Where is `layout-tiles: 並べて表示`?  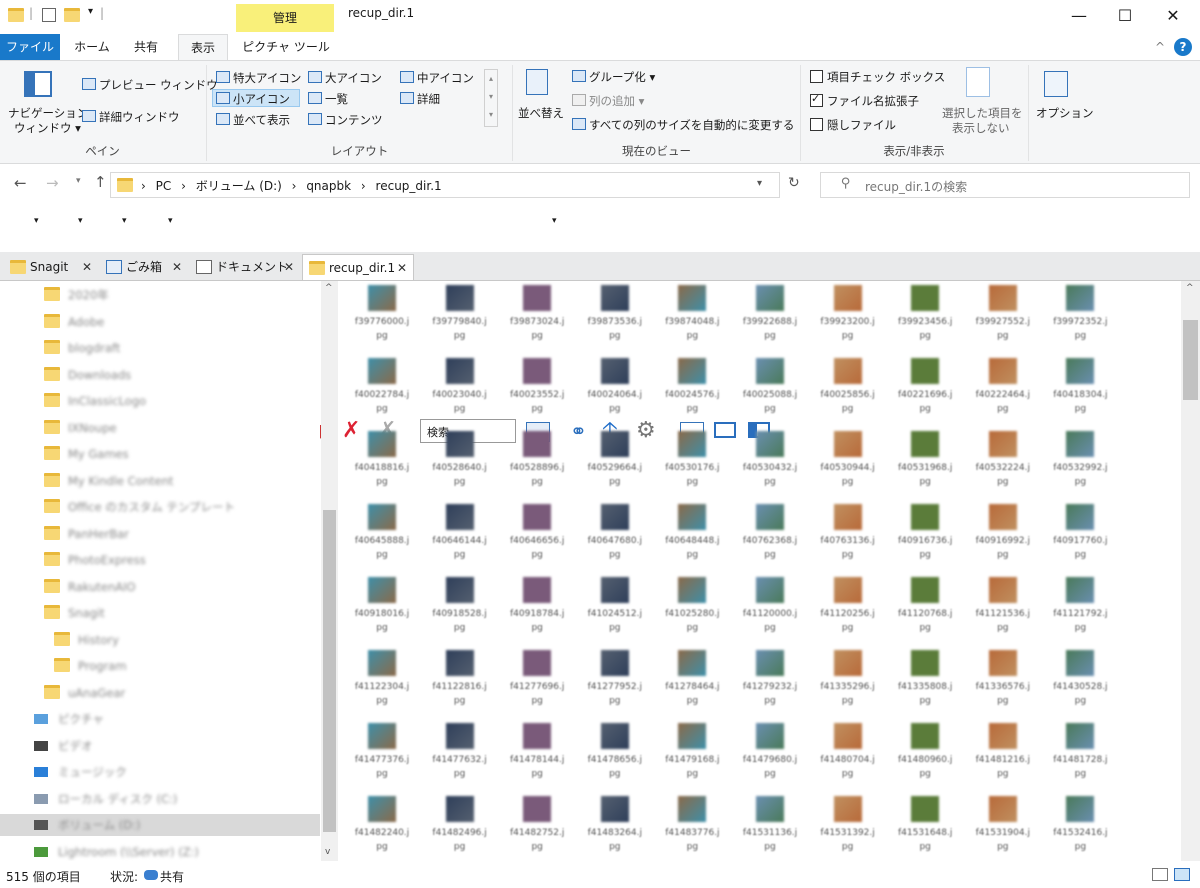
layout-tiles: 並べて表示 is located at coordinates (253, 120).